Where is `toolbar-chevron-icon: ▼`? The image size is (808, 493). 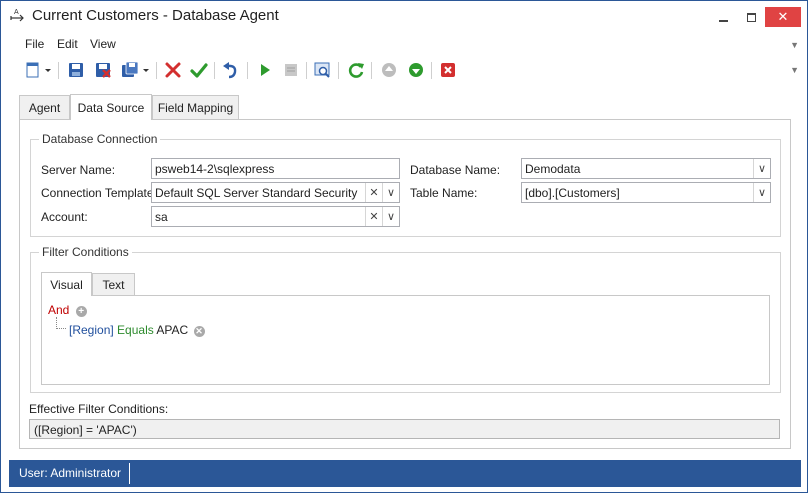 toolbar-chevron-icon: ▼ is located at coordinates (794, 70).